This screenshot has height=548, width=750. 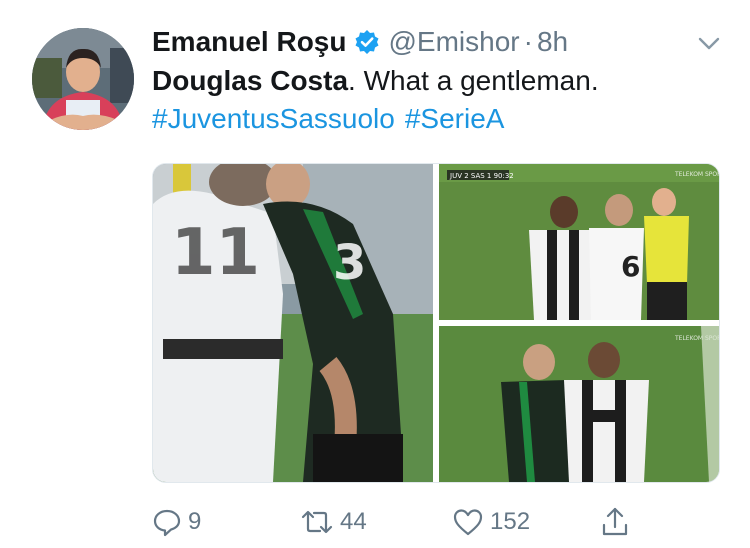 I want to click on retweet-button: 44, so click(x=333, y=522).